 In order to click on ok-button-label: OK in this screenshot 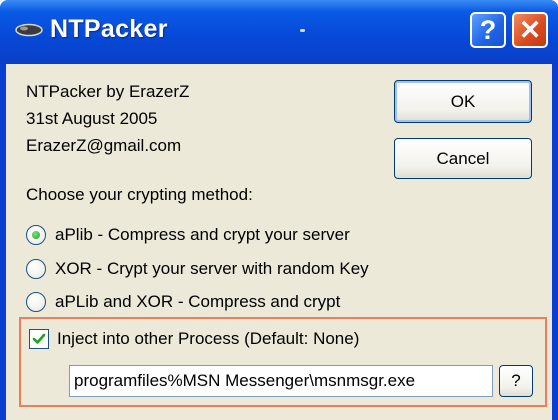, I will do `click(463, 101)`.